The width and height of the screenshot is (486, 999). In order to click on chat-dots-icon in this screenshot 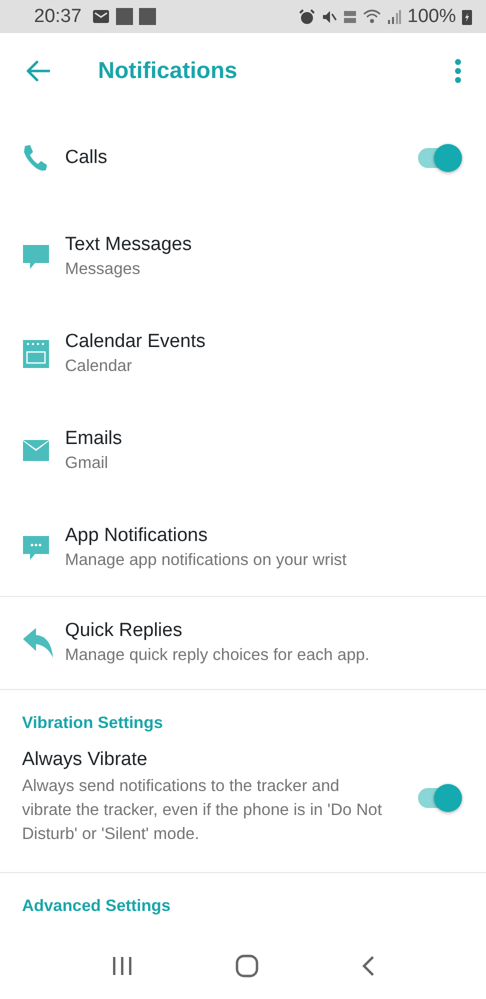, I will do `click(36, 548)`.